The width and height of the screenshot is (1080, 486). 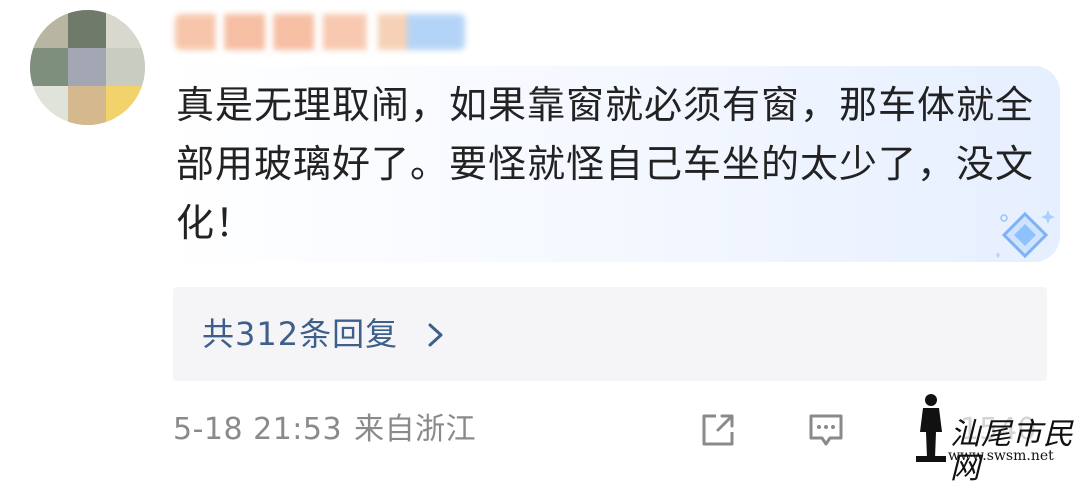 I want to click on diamond-icon, so click(x=1025, y=234).